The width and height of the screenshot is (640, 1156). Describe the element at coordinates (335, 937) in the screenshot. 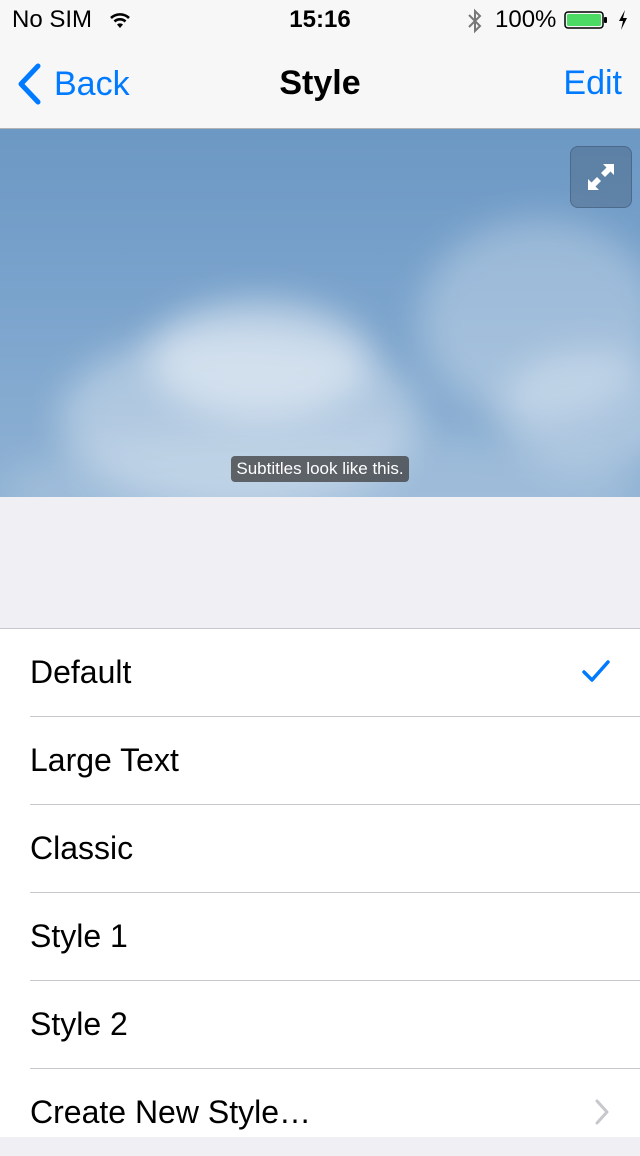

I see `list-item-style-1: Style 1` at that location.